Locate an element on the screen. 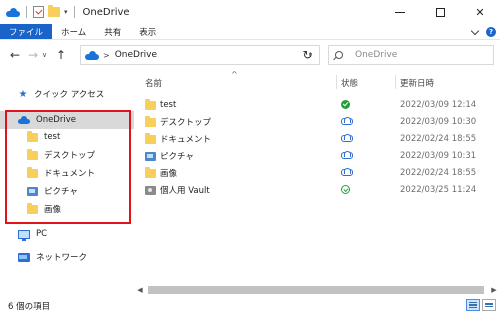 The width and height of the screenshot is (500, 315). scroll-thumb is located at coordinates (316, 290).